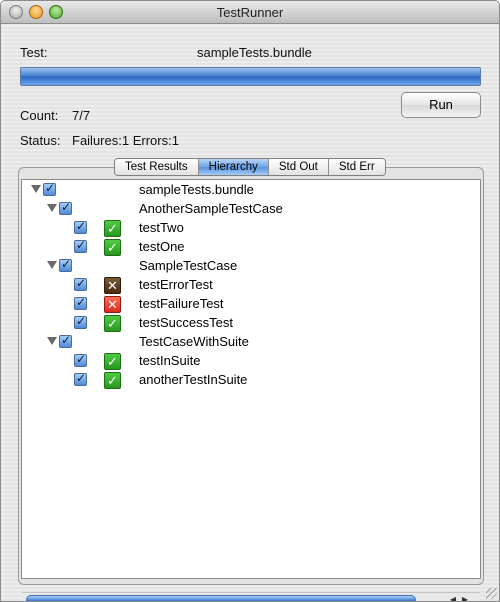  I want to click on test-bundle-name: sampleTests.bundle, so click(254, 52).